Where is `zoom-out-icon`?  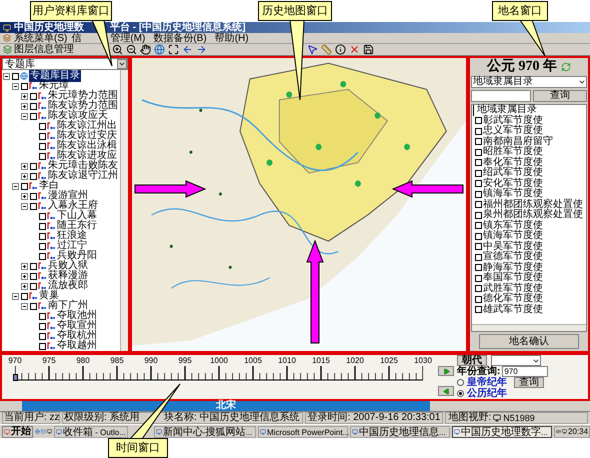
zoom-out-icon is located at coordinates (131, 49).